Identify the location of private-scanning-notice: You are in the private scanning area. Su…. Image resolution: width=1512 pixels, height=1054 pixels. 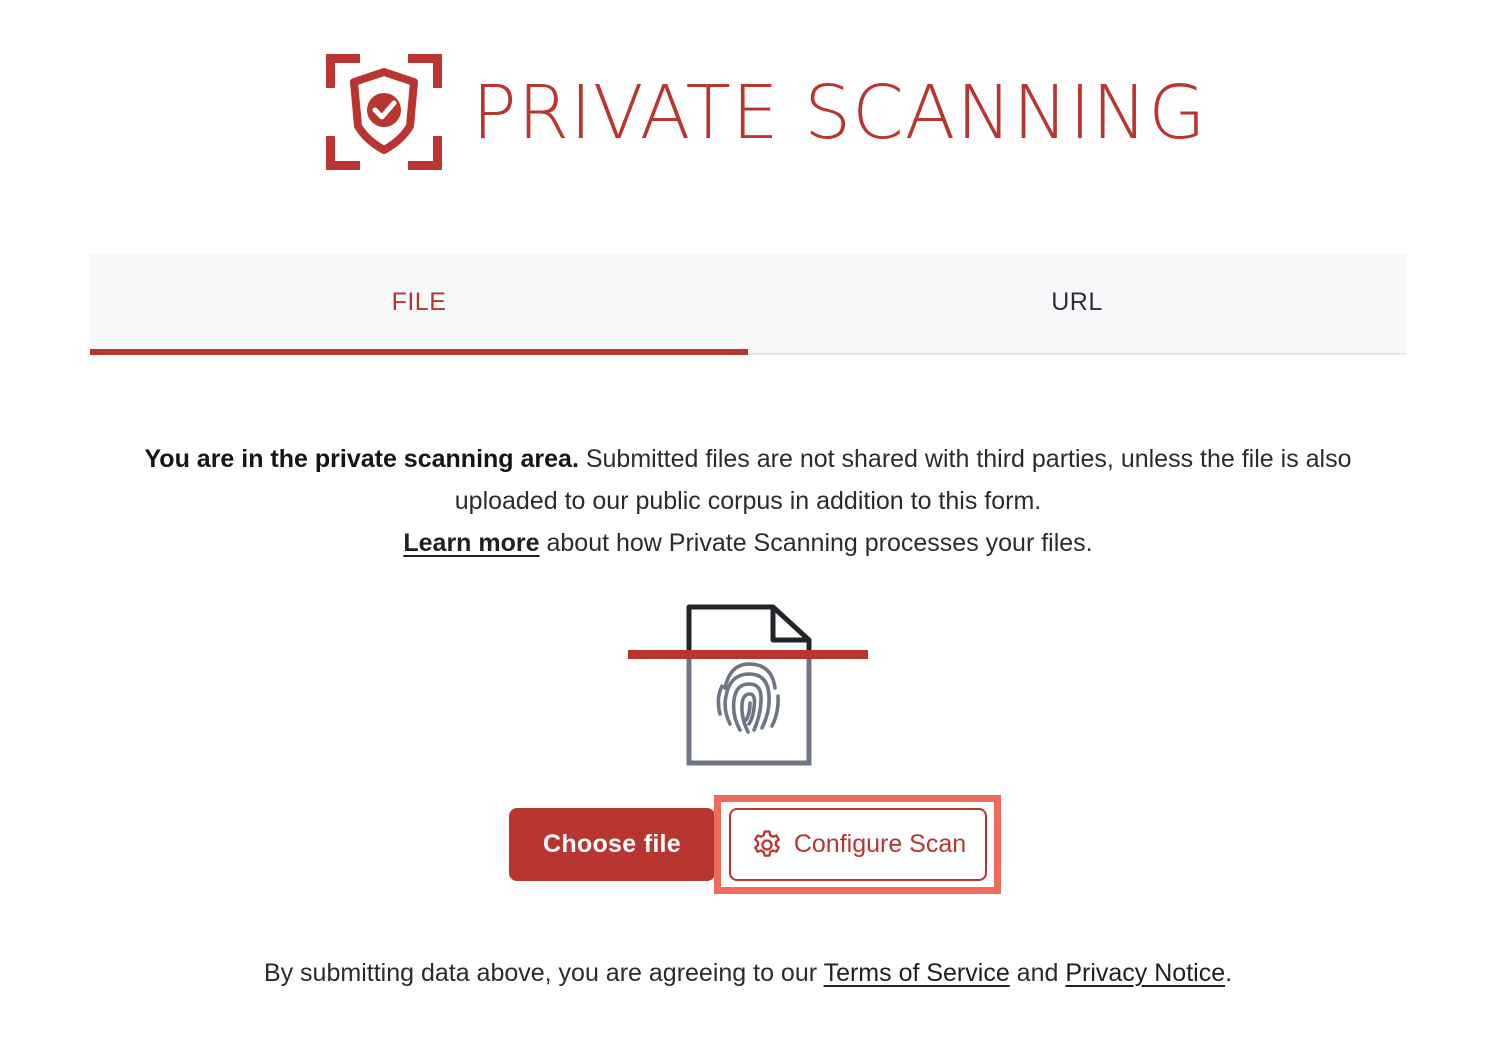
(748, 501).